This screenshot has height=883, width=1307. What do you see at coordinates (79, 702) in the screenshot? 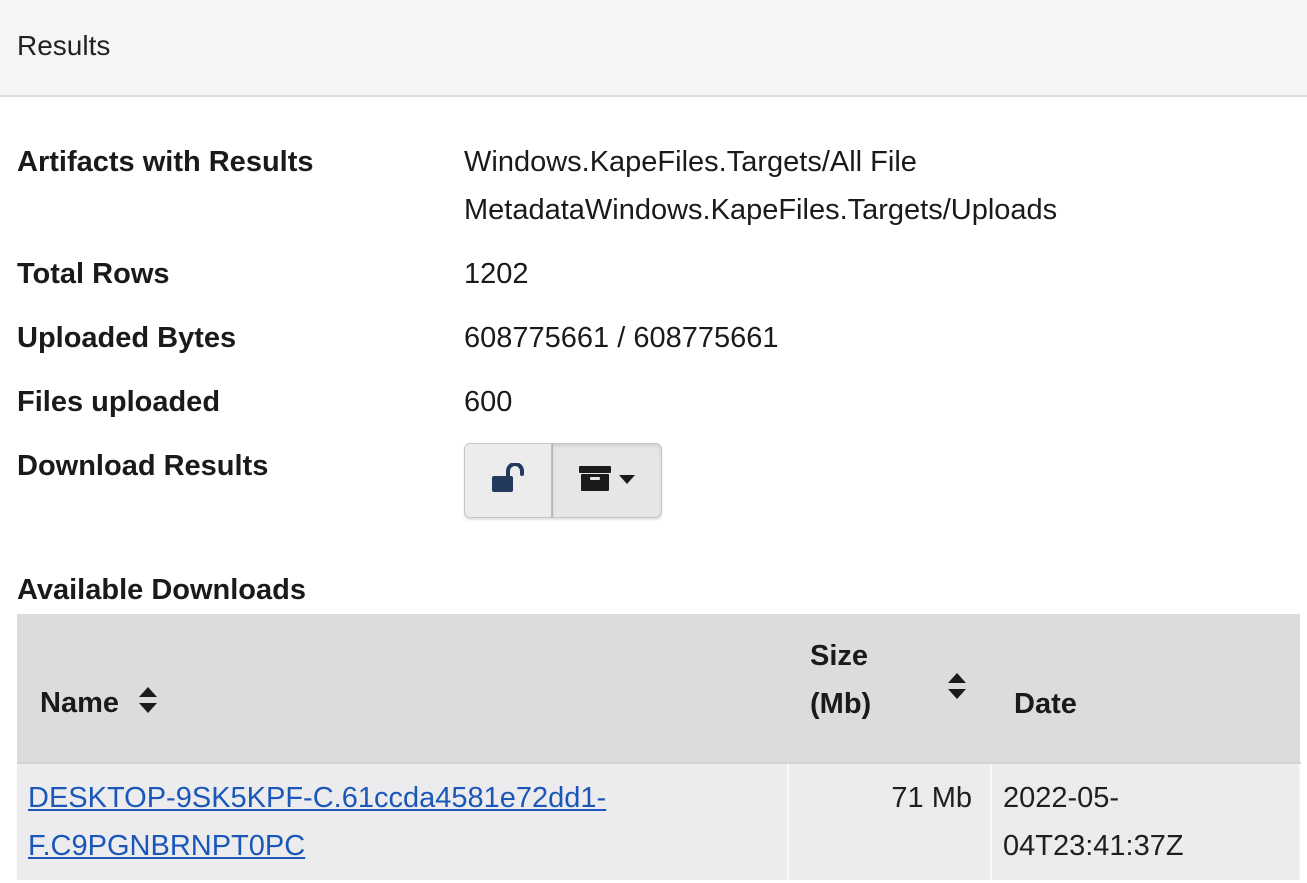
I see `column-name-label: Name` at bounding box center [79, 702].